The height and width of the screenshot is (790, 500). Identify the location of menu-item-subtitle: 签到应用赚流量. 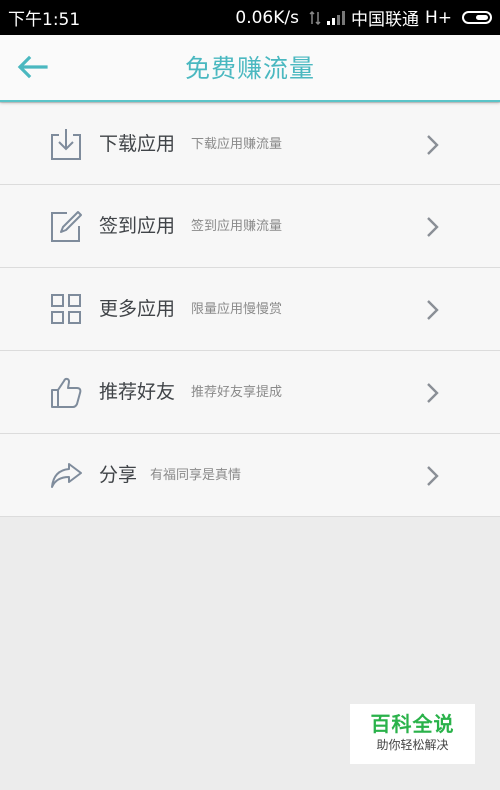
(237, 226).